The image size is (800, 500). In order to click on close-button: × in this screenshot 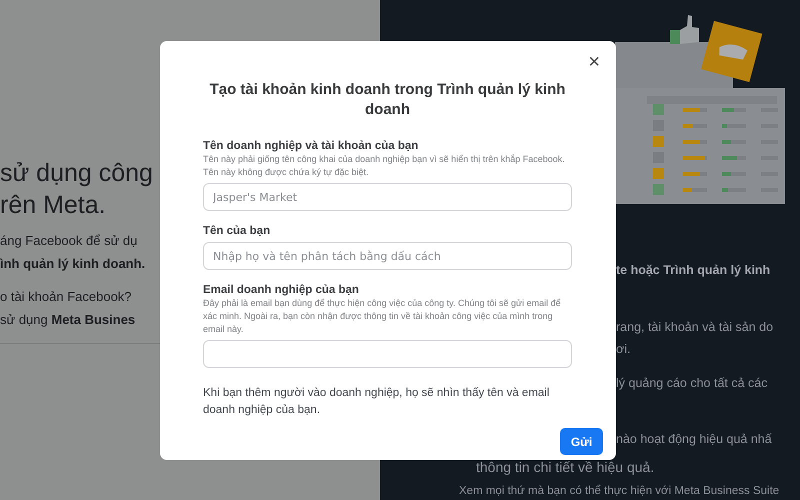, I will do `click(594, 62)`.